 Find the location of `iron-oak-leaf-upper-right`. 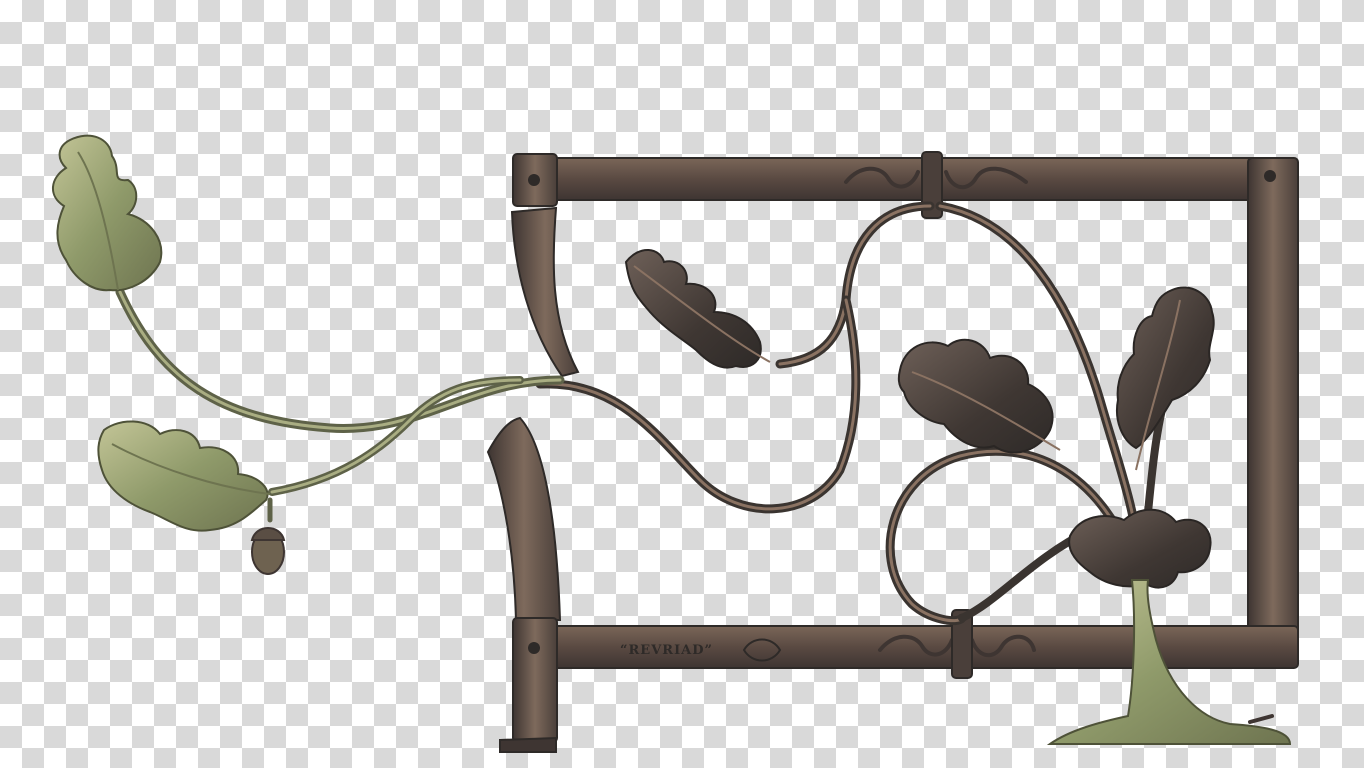

iron-oak-leaf-upper-right is located at coordinates (1165, 378).